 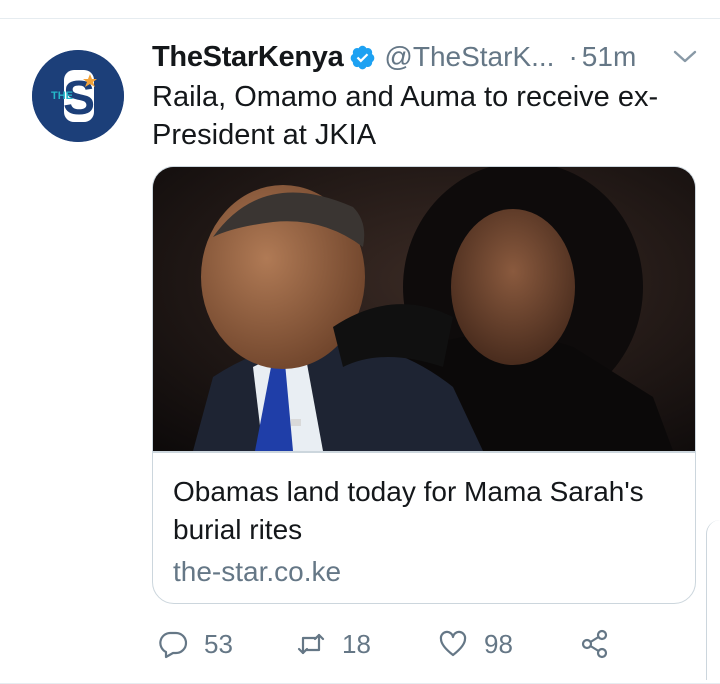 I want to click on tweet-actions: 53 18 98, so click(x=398, y=644).